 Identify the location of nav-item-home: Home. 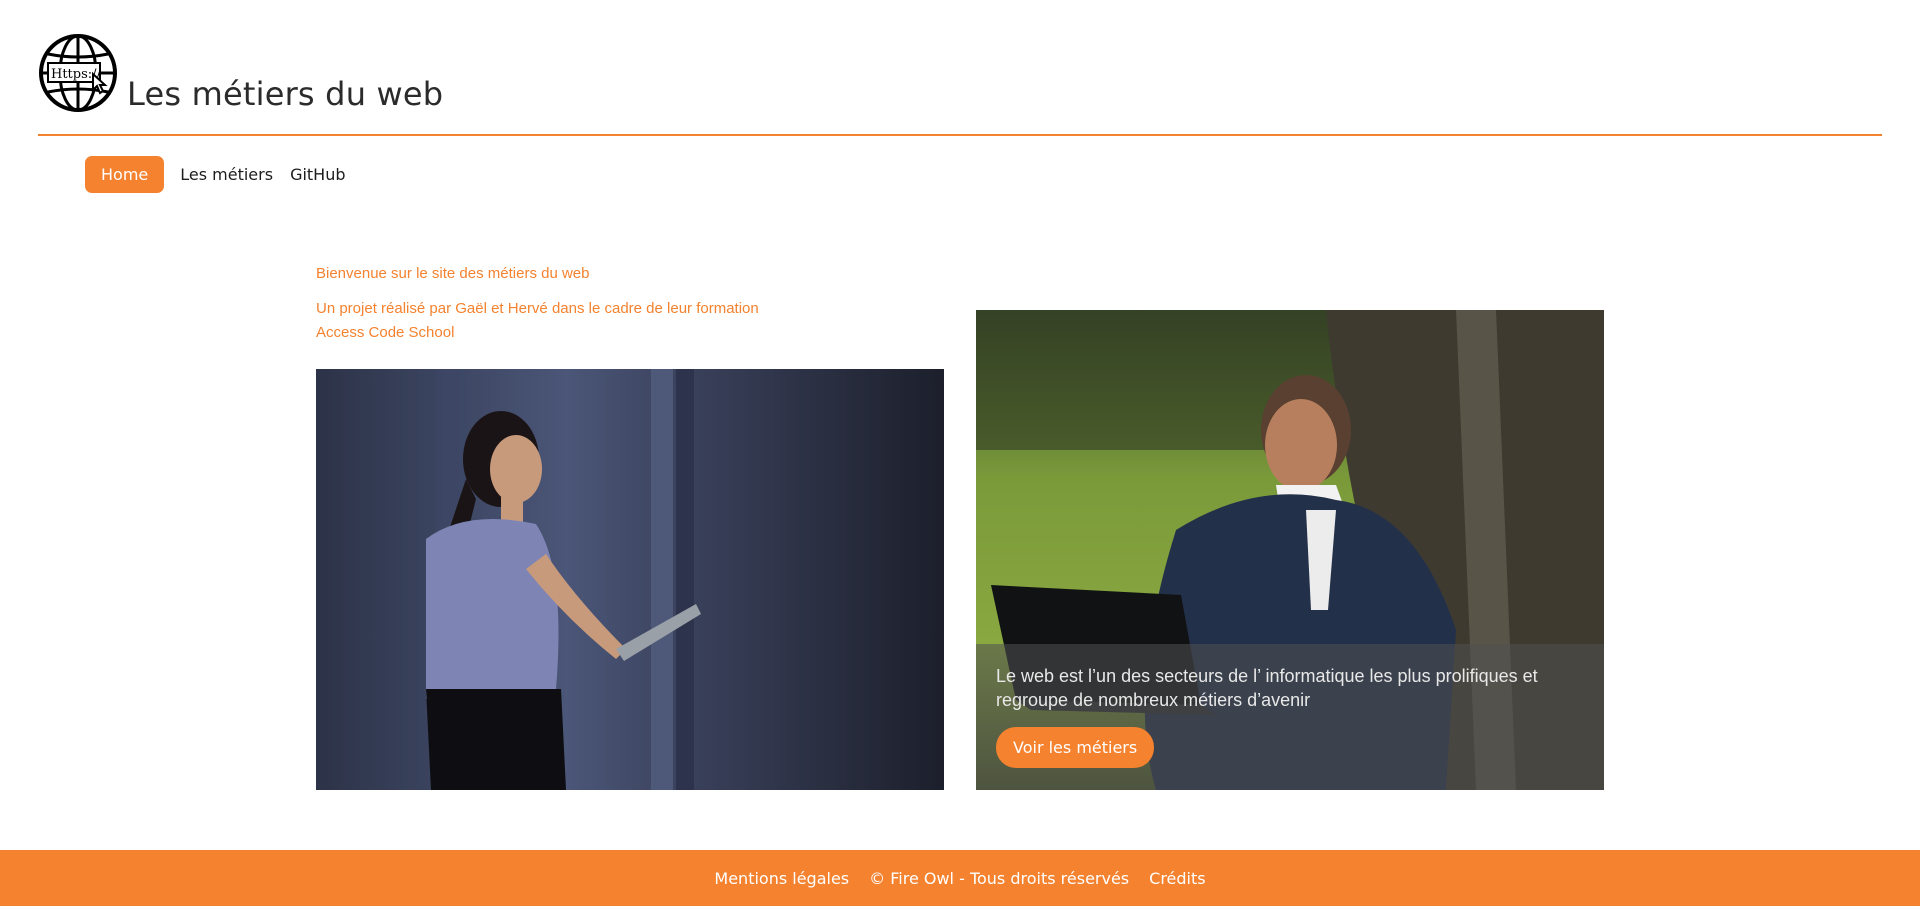
(125, 174).